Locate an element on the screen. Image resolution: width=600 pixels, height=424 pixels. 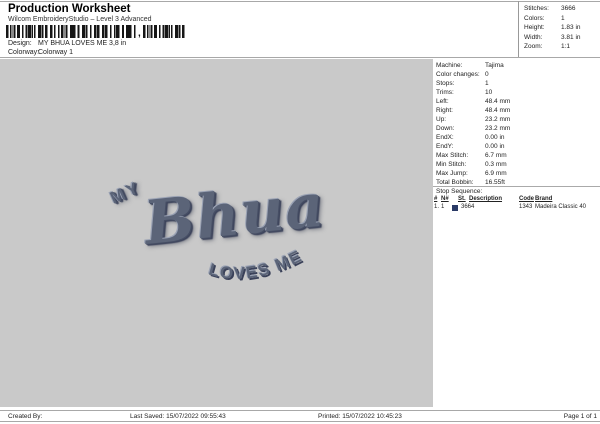
col-code: Code is located at coordinates (526, 199).